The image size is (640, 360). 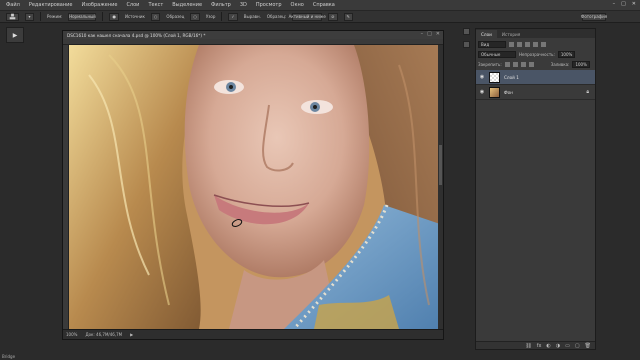 What do you see at coordinates (114, 16) in the screenshot?
I see `source-radio: ●` at bounding box center [114, 16].